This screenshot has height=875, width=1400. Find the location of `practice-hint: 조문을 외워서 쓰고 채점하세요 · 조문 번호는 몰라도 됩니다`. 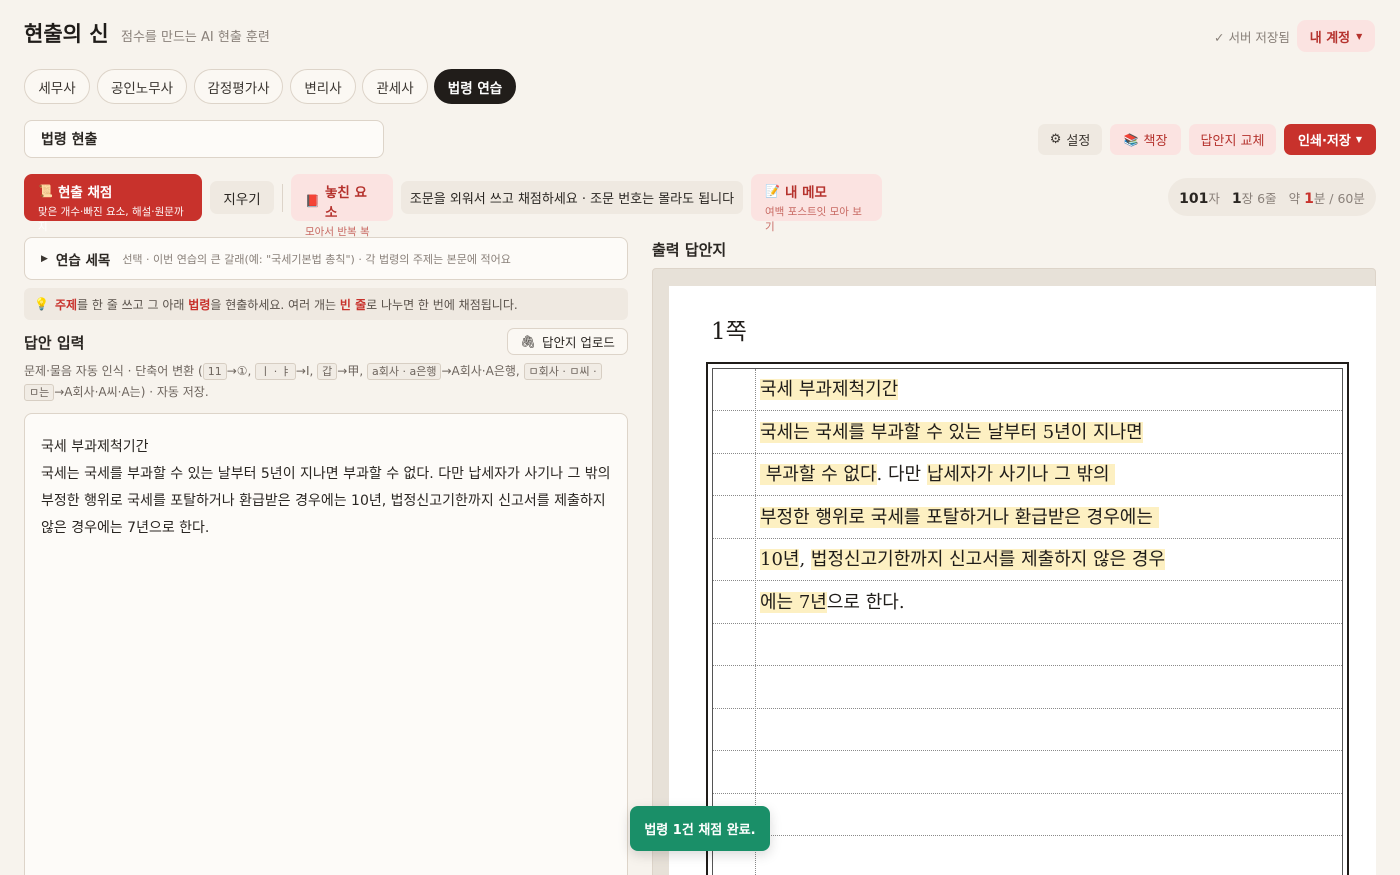

practice-hint: 조문을 외워서 쓰고 채점하세요 · 조문 번호는 몰라도 됩니다 is located at coordinates (572, 197).